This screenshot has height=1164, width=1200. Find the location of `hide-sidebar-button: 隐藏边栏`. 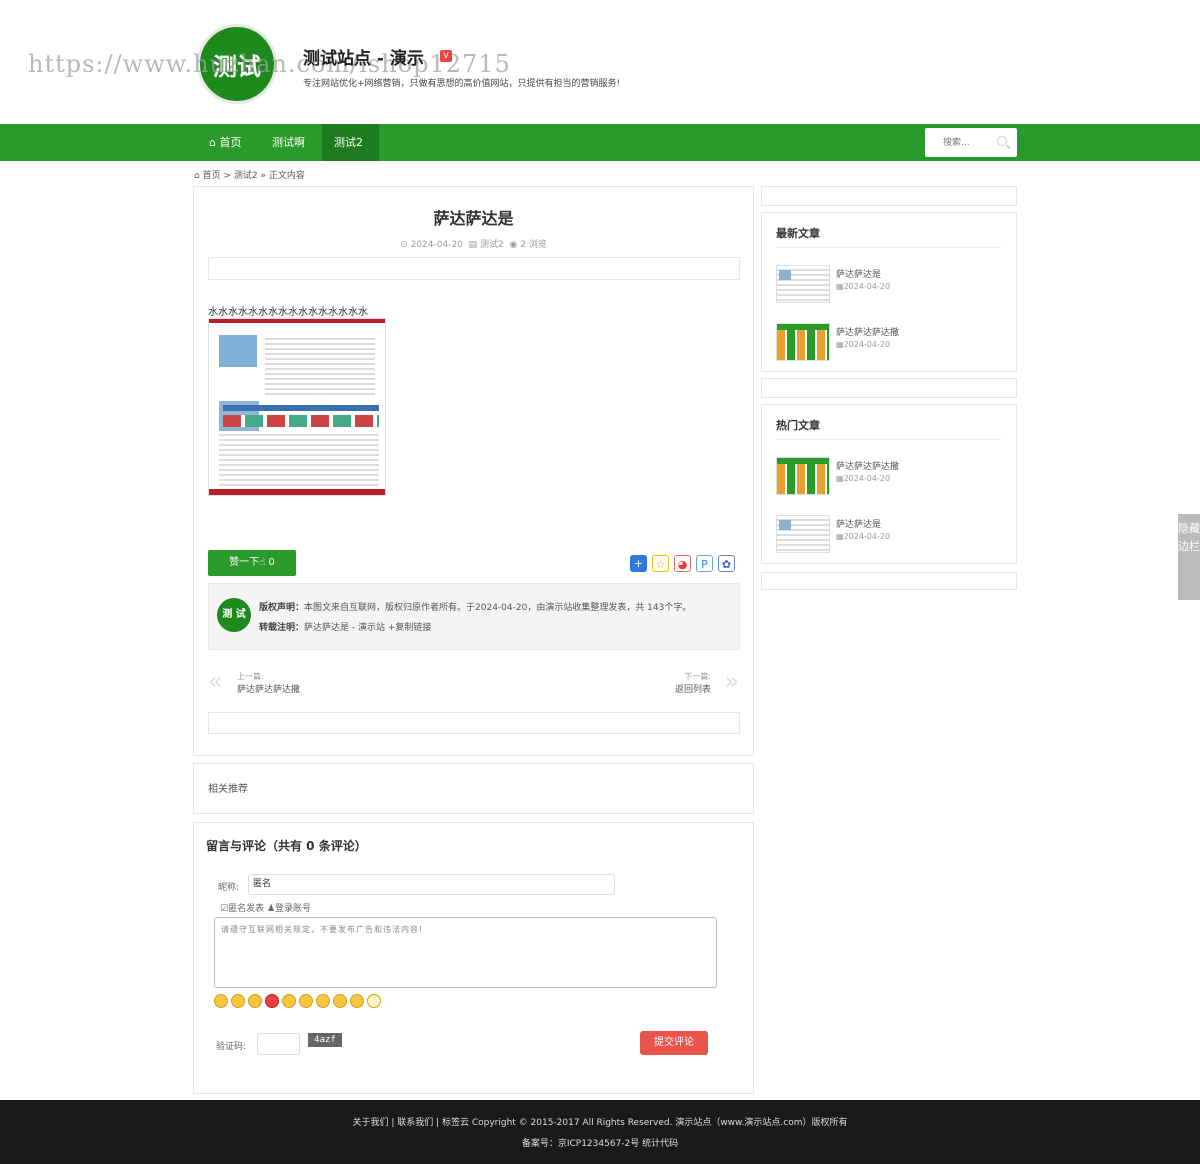

hide-sidebar-button: 隐藏边栏 is located at coordinates (1189, 557).